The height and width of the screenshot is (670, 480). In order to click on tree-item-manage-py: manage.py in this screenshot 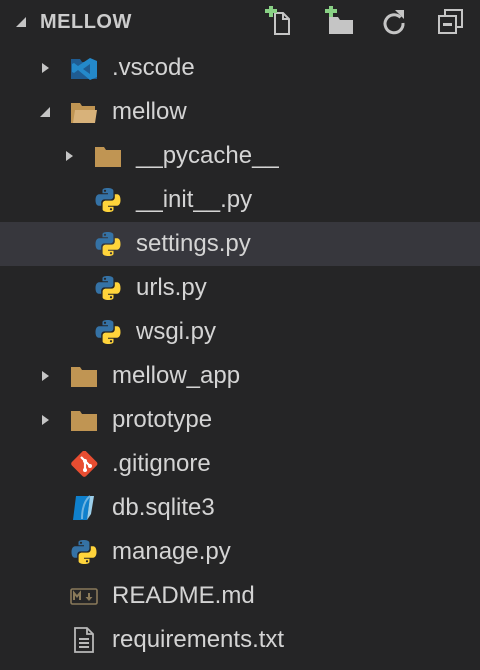, I will do `click(240, 552)`.